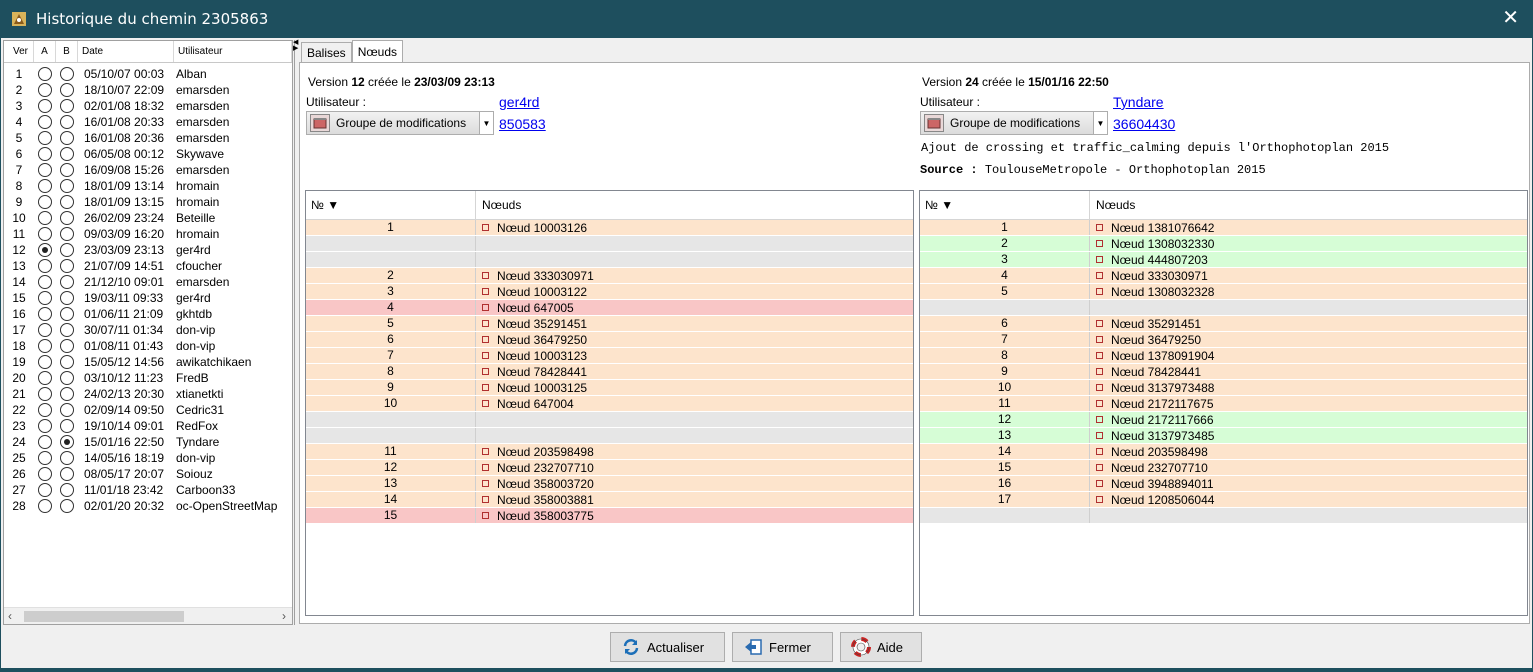 The width and height of the screenshot is (1533, 672). Describe the element at coordinates (522, 124) in the screenshot. I see `left-changeset-link: 850583` at that location.